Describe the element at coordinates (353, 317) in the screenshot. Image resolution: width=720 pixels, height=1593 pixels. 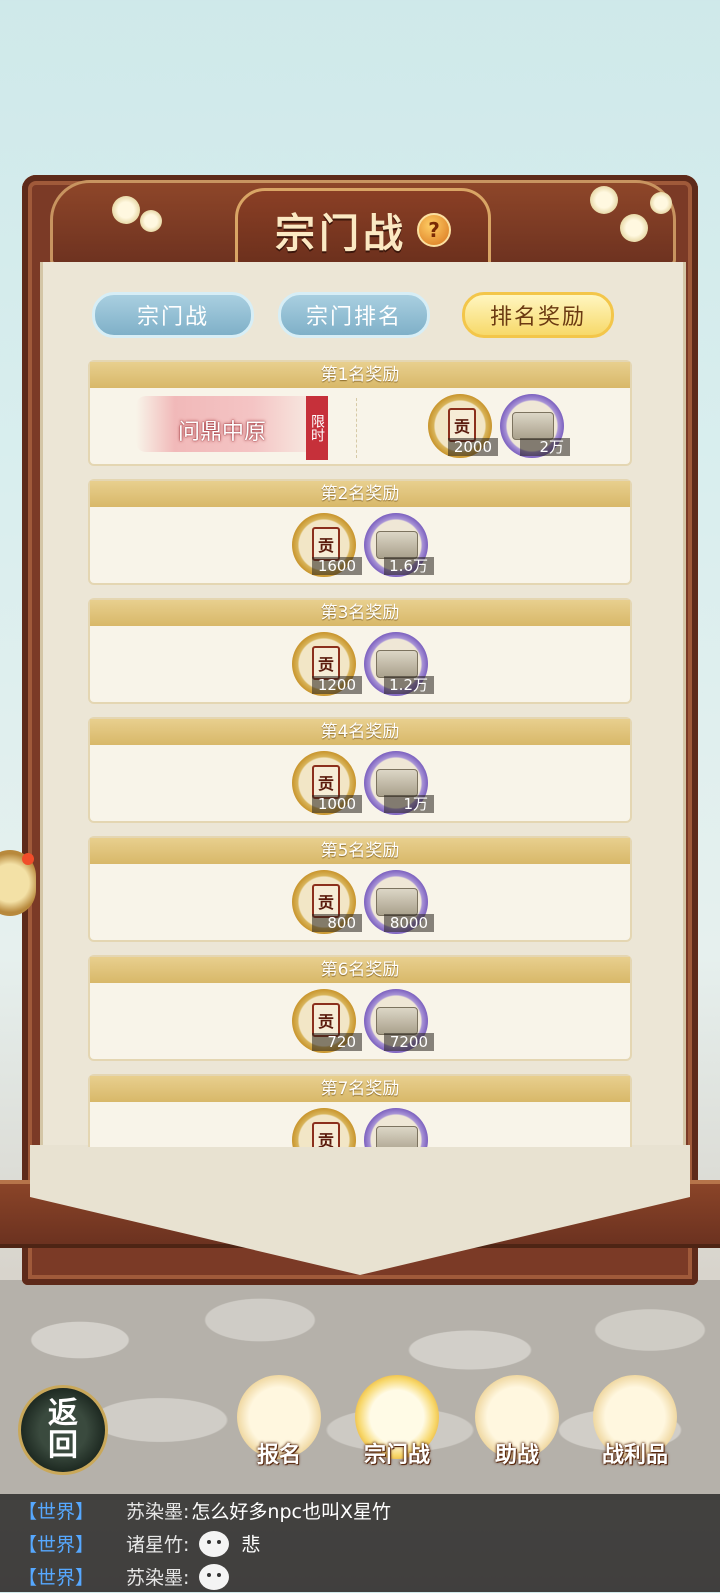
I see `tab-label: 宗门排名` at that location.